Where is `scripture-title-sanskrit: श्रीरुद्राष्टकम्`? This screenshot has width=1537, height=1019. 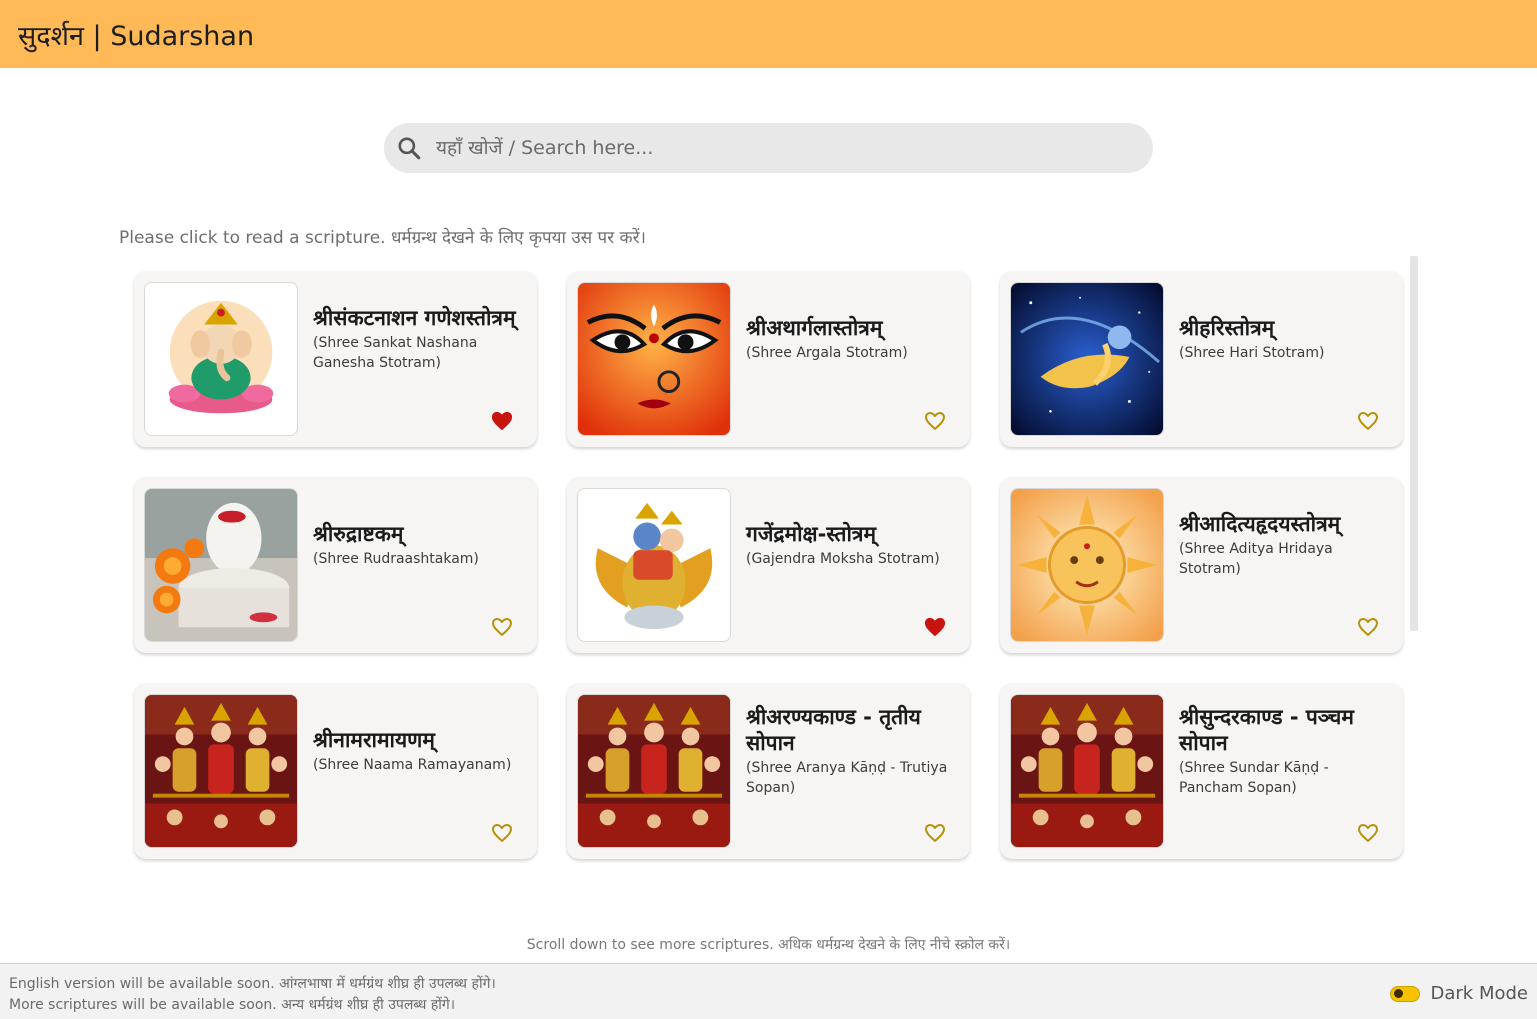 scripture-title-sanskrit: श्रीरुद्राष्टकम् is located at coordinates (358, 534).